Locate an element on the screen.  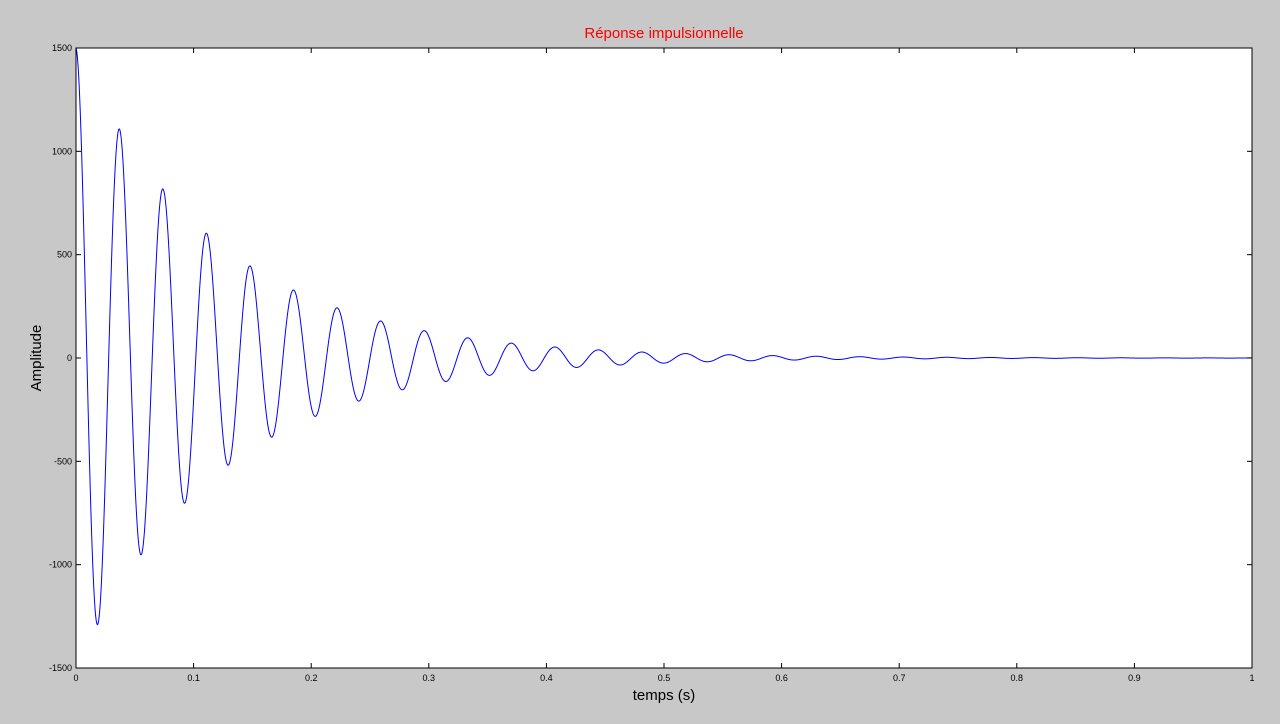
x-tick-label: 0.4 is located at coordinates (546, 678).